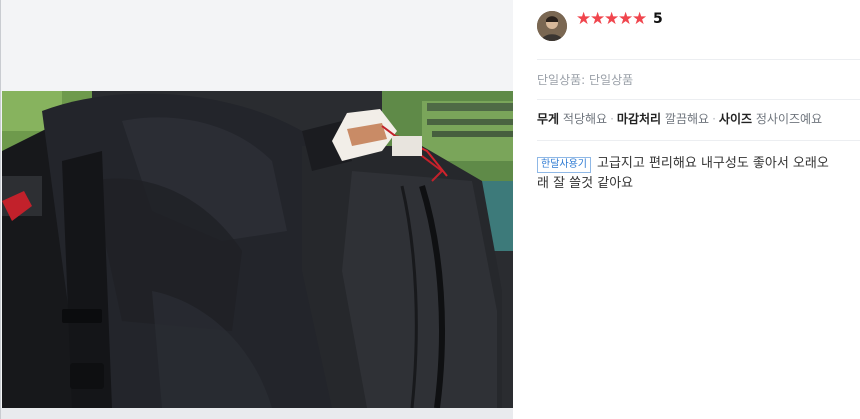  I want to click on attr-key-weight: 무게, so click(548, 119).